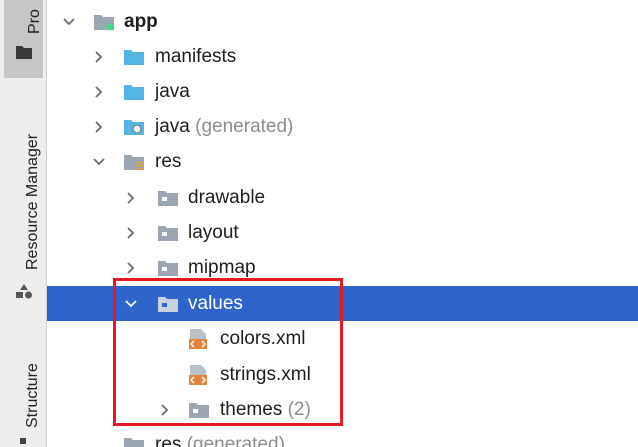 The width and height of the screenshot is (638, 447). What do you see at coordinates (342, 437) in the screenshot?
I see `tree-item-res-generated: res (generated)` at bounding box center [342, 437].